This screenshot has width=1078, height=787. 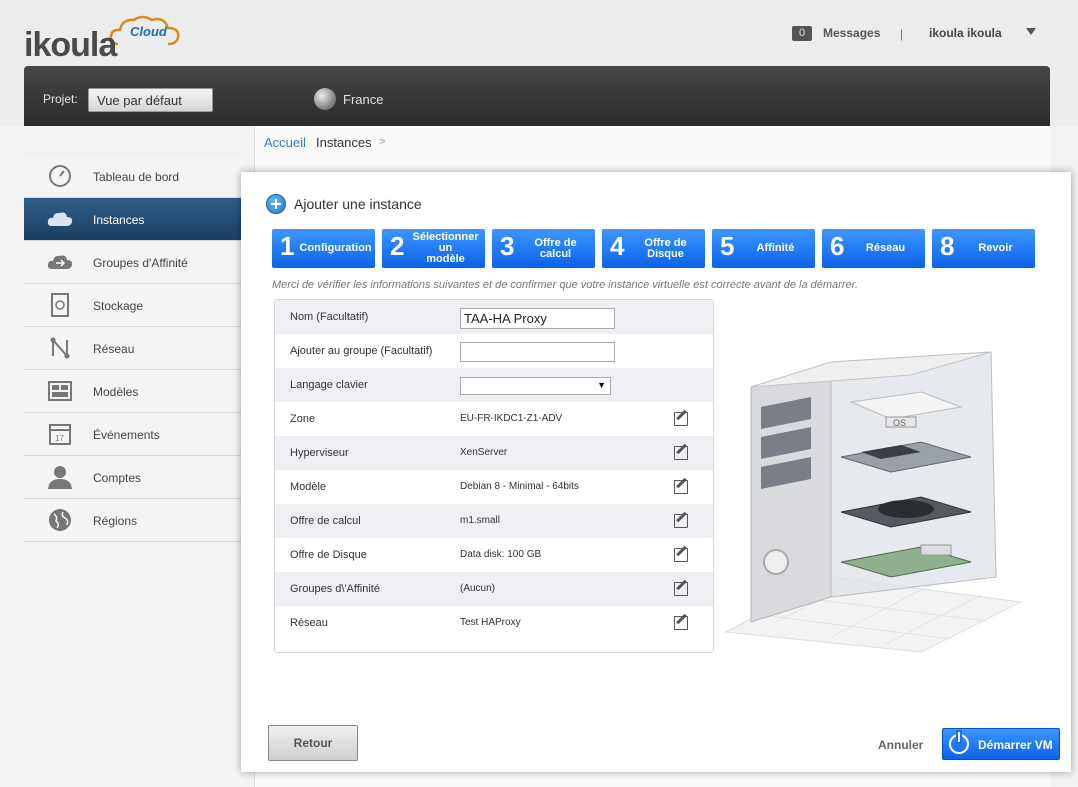 I want to click on step-number: 1, so click(x=287, y=246).